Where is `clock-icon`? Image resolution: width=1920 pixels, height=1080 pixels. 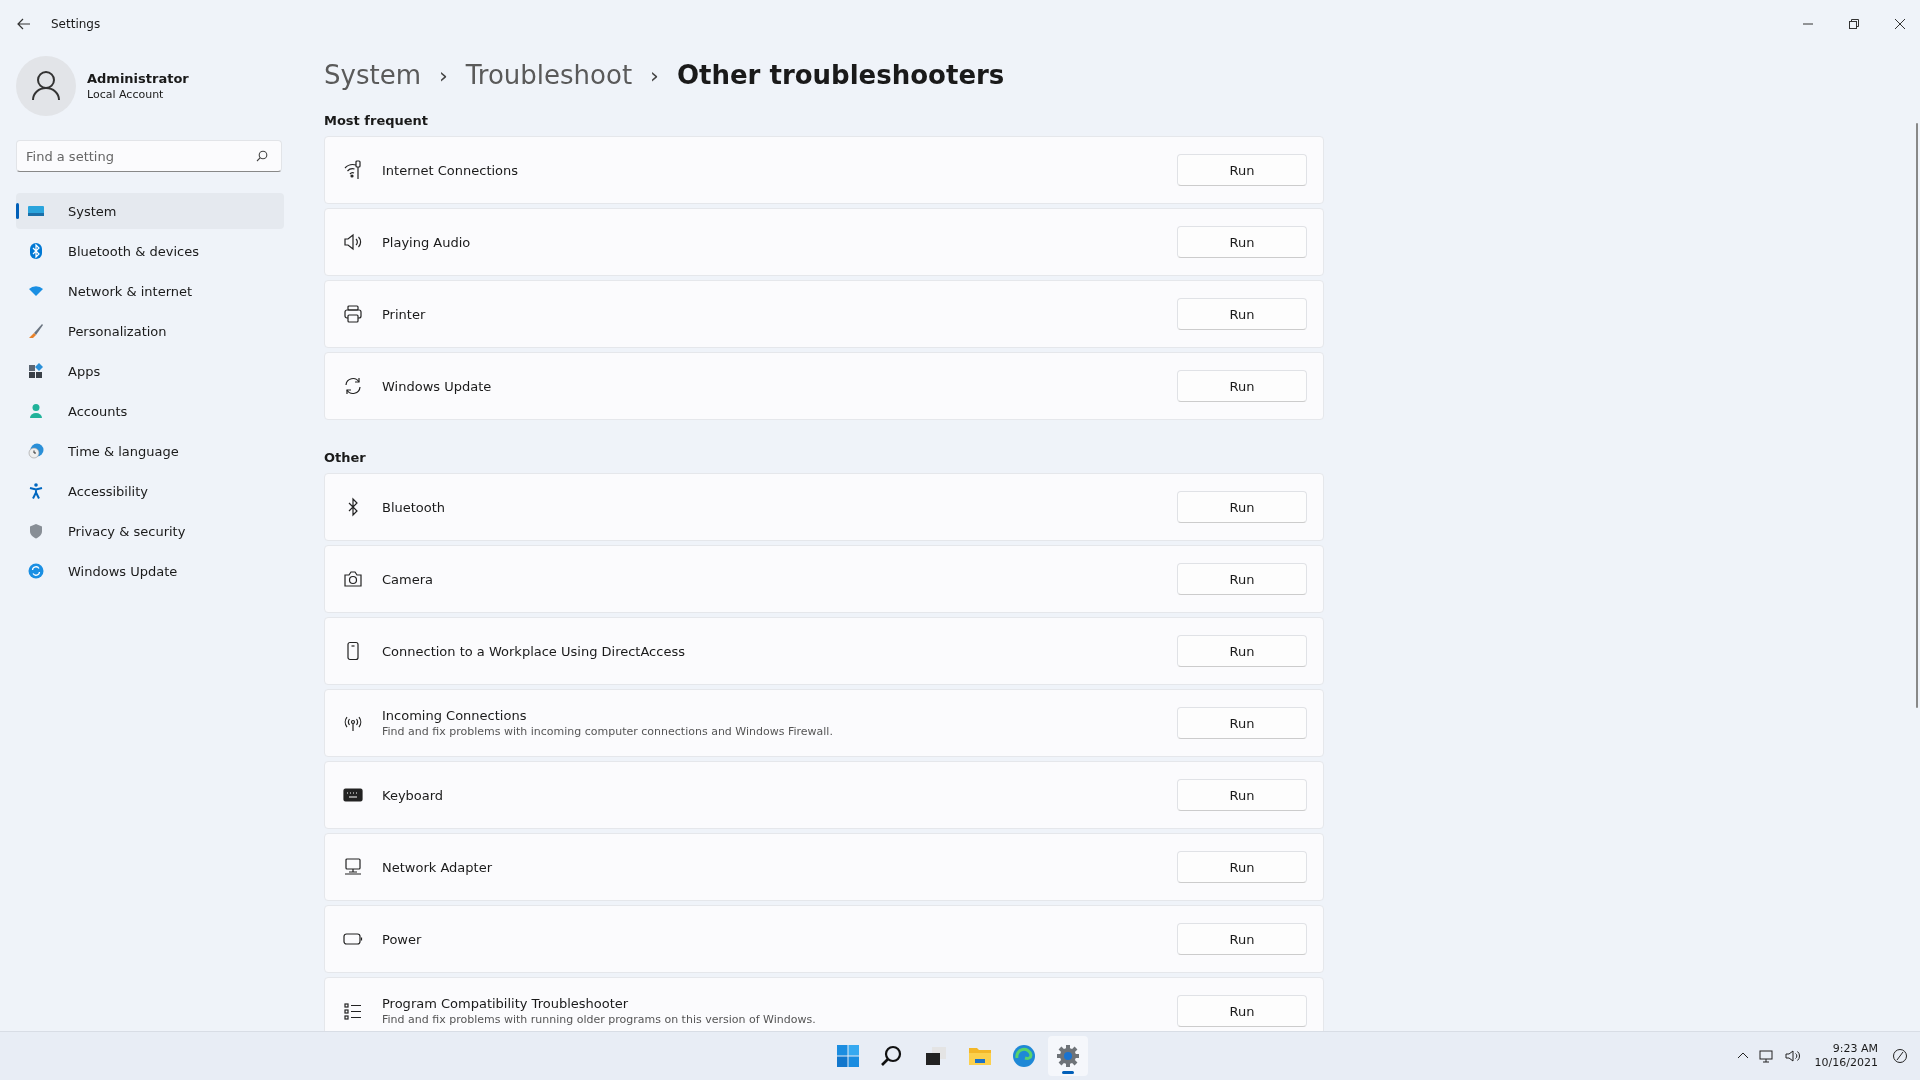 clock-icon is located at coordinates (36, 451).